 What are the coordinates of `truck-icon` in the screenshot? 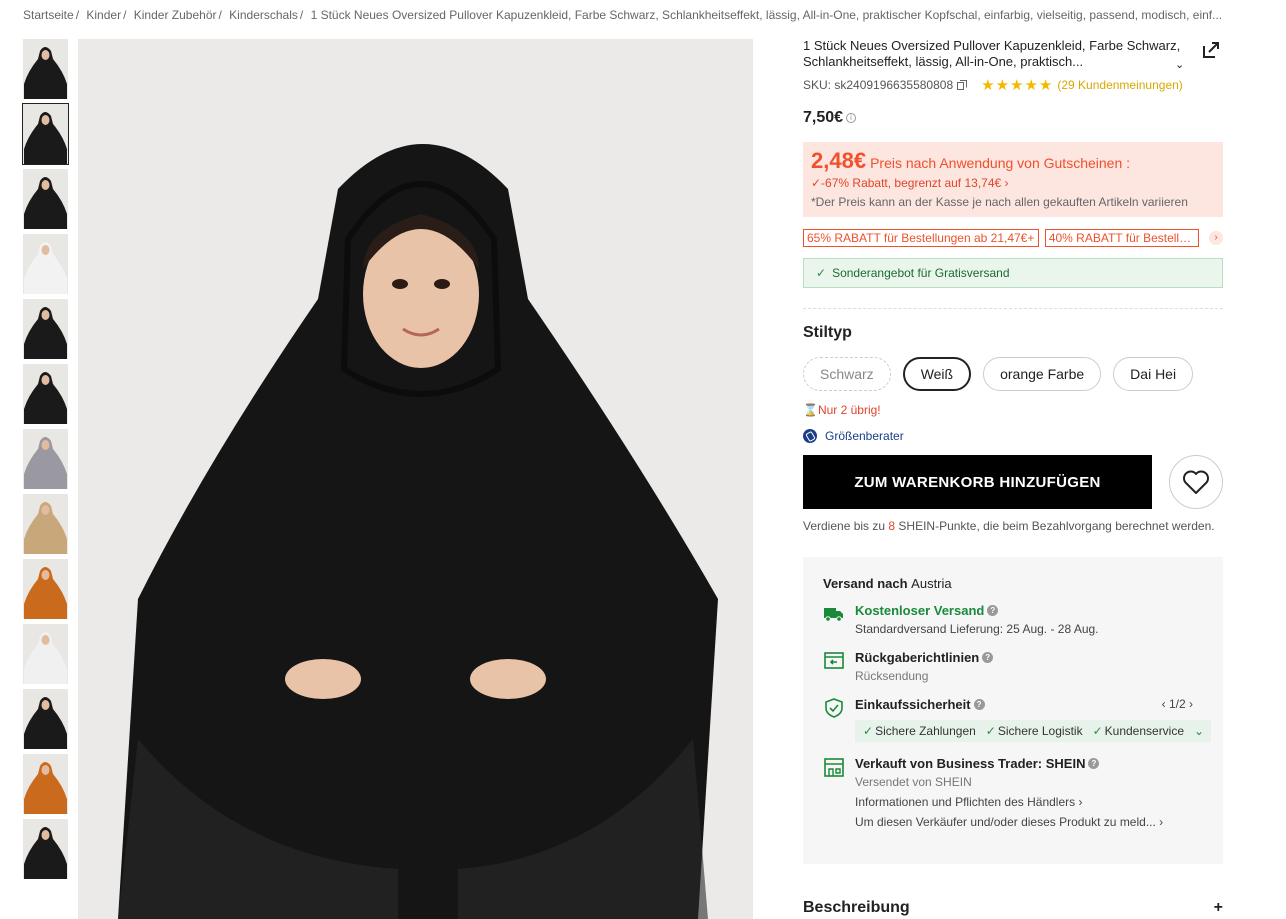 It's located at (833, 615).